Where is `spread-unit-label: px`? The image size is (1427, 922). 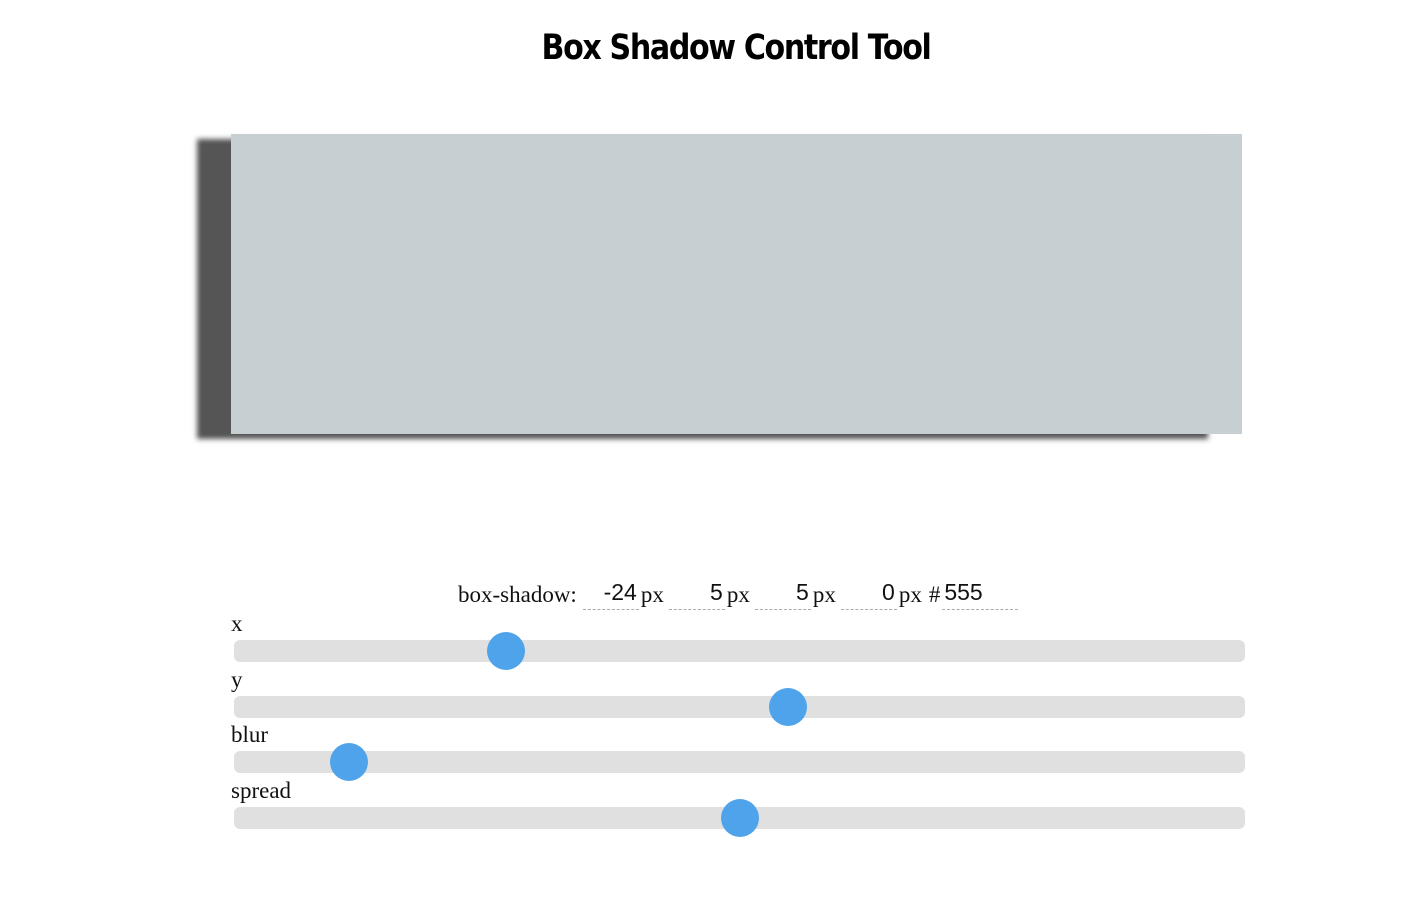
spread-unit-label: px is located at coordinates (910, 594).